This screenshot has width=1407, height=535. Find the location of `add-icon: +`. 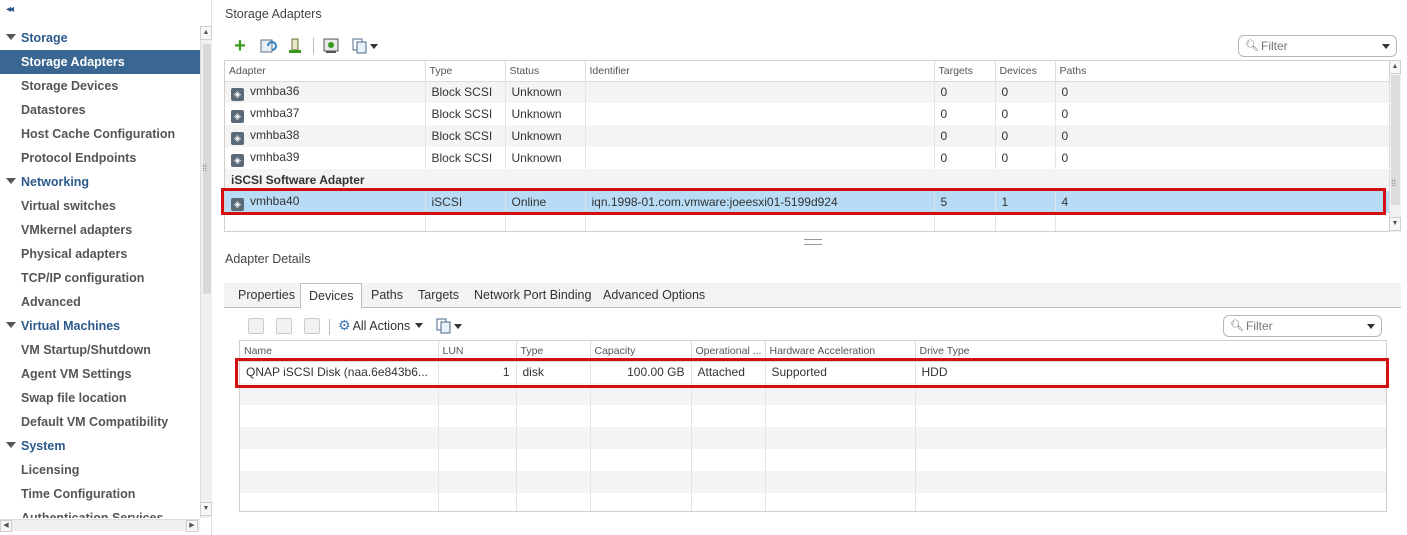

add-icon: + is located at coordinates (240, 46).